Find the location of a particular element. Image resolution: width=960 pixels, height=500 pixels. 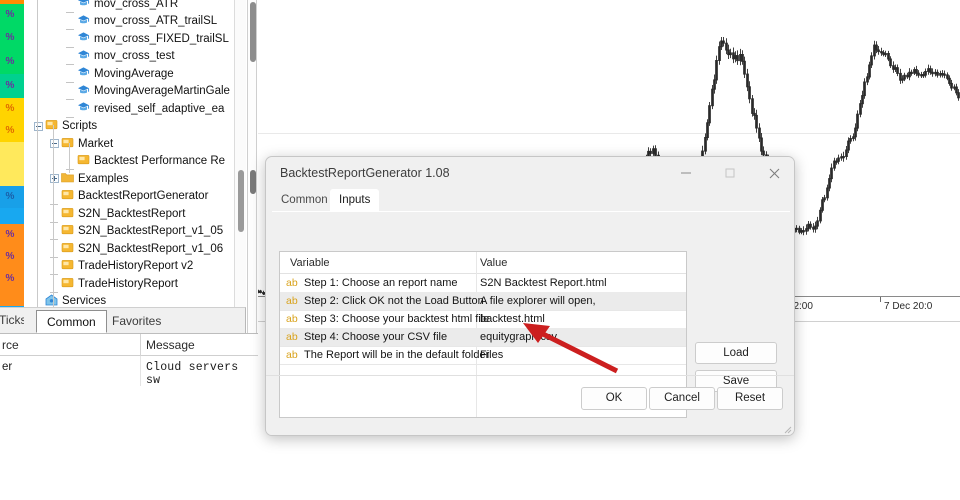

tree-item-label: mov_cross_ATR_trailSL is located at coordinates (156, 21).